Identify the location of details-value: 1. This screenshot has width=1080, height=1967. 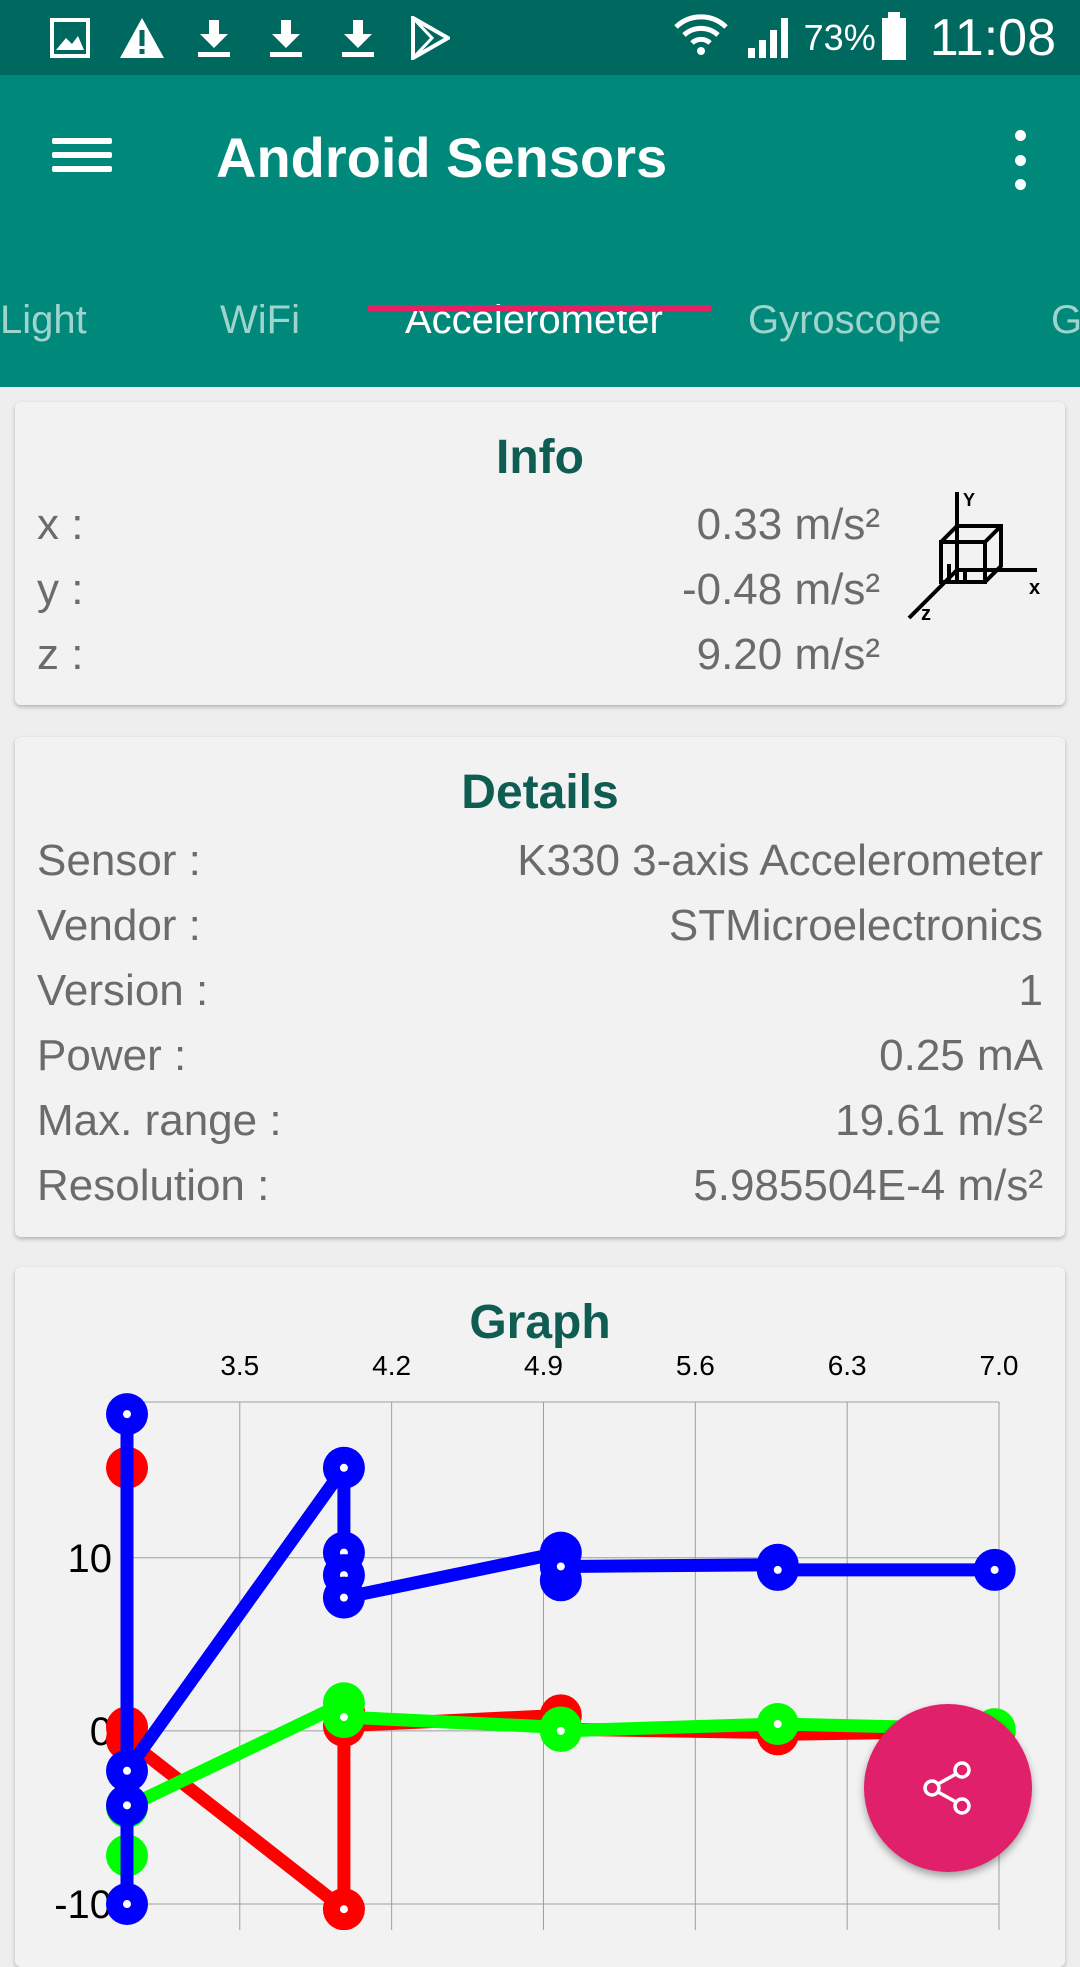
(1030, 990).